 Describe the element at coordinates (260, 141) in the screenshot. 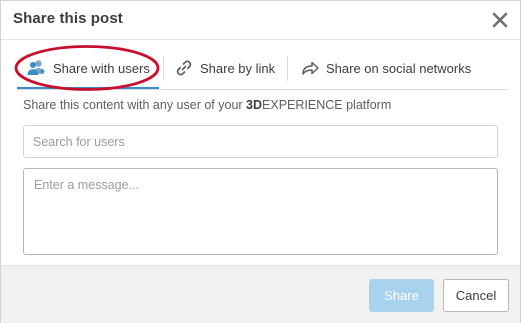

I see `search-users-input` at that location.